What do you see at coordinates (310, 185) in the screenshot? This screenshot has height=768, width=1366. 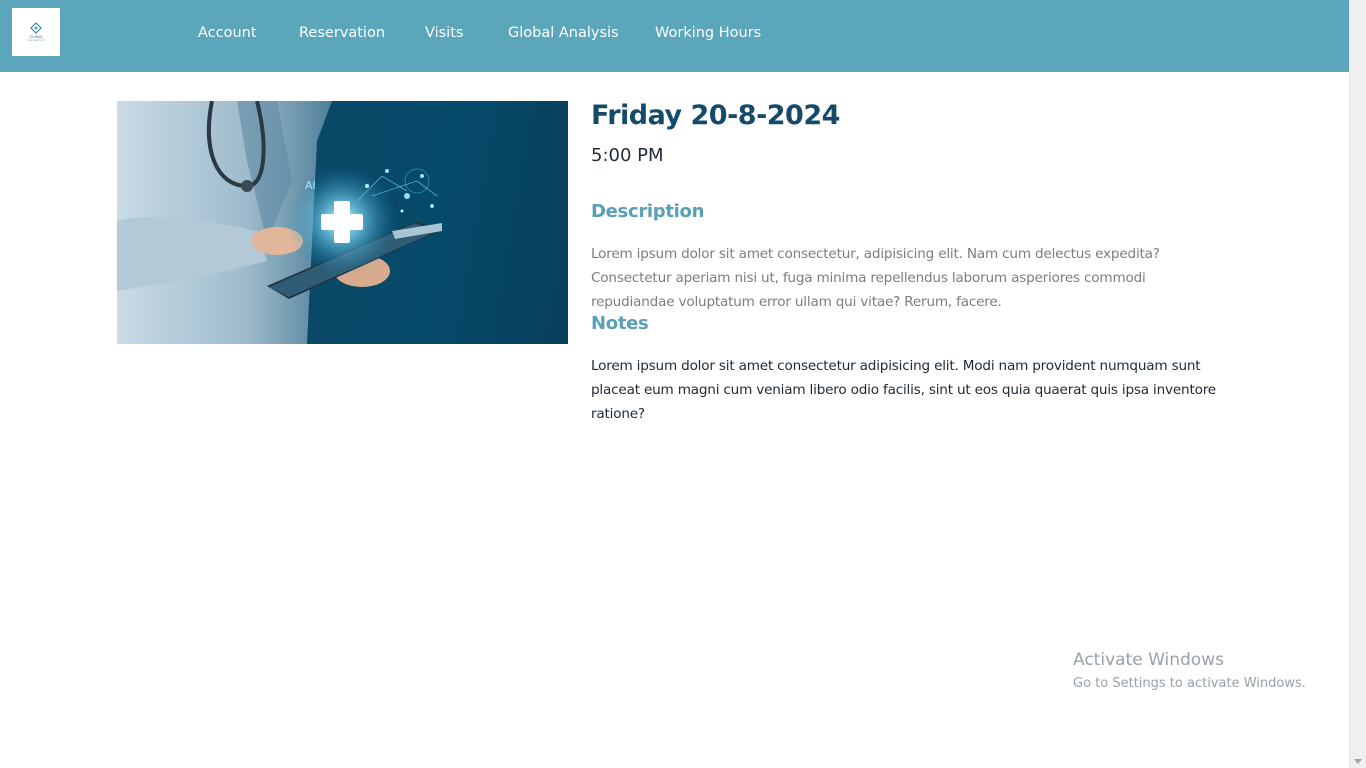 I see `ai-label: AI` at bounding box center [310, 185].